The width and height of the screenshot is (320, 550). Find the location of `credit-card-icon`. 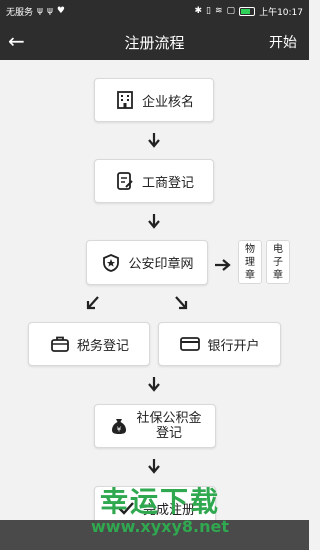

credit-card-icon is located at coordinates (190, 344).